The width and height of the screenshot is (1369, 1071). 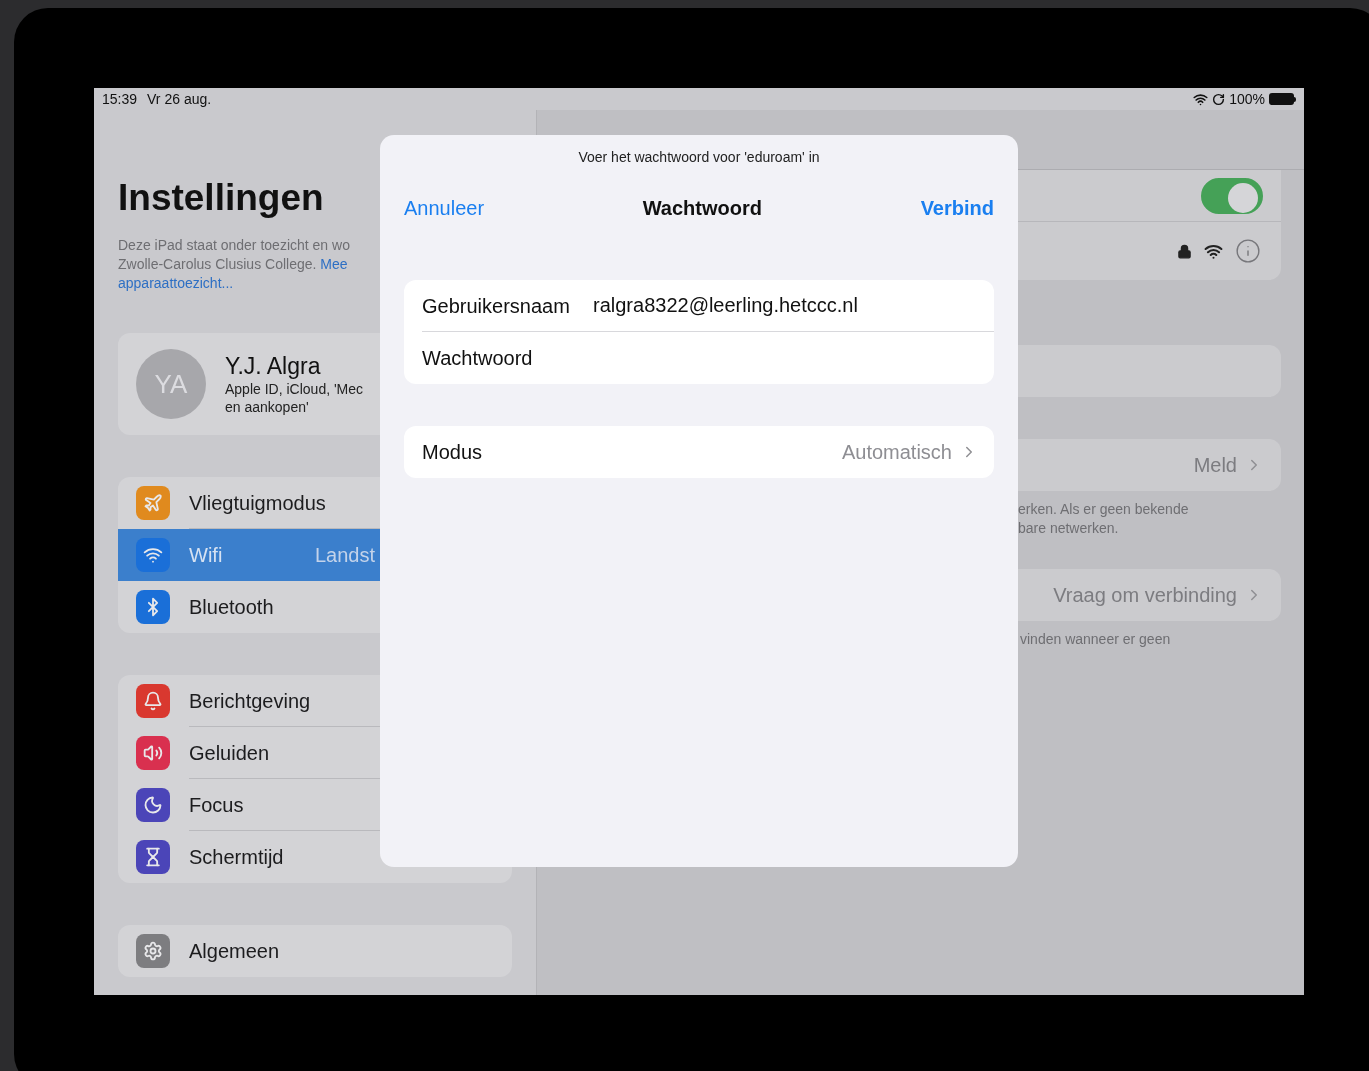 What do you see at coordinates (1103, 519) in the screenshot?
I see `footnote: erken. Als er geen bekende bare netwerken.` at bounding box center [1103, 519].